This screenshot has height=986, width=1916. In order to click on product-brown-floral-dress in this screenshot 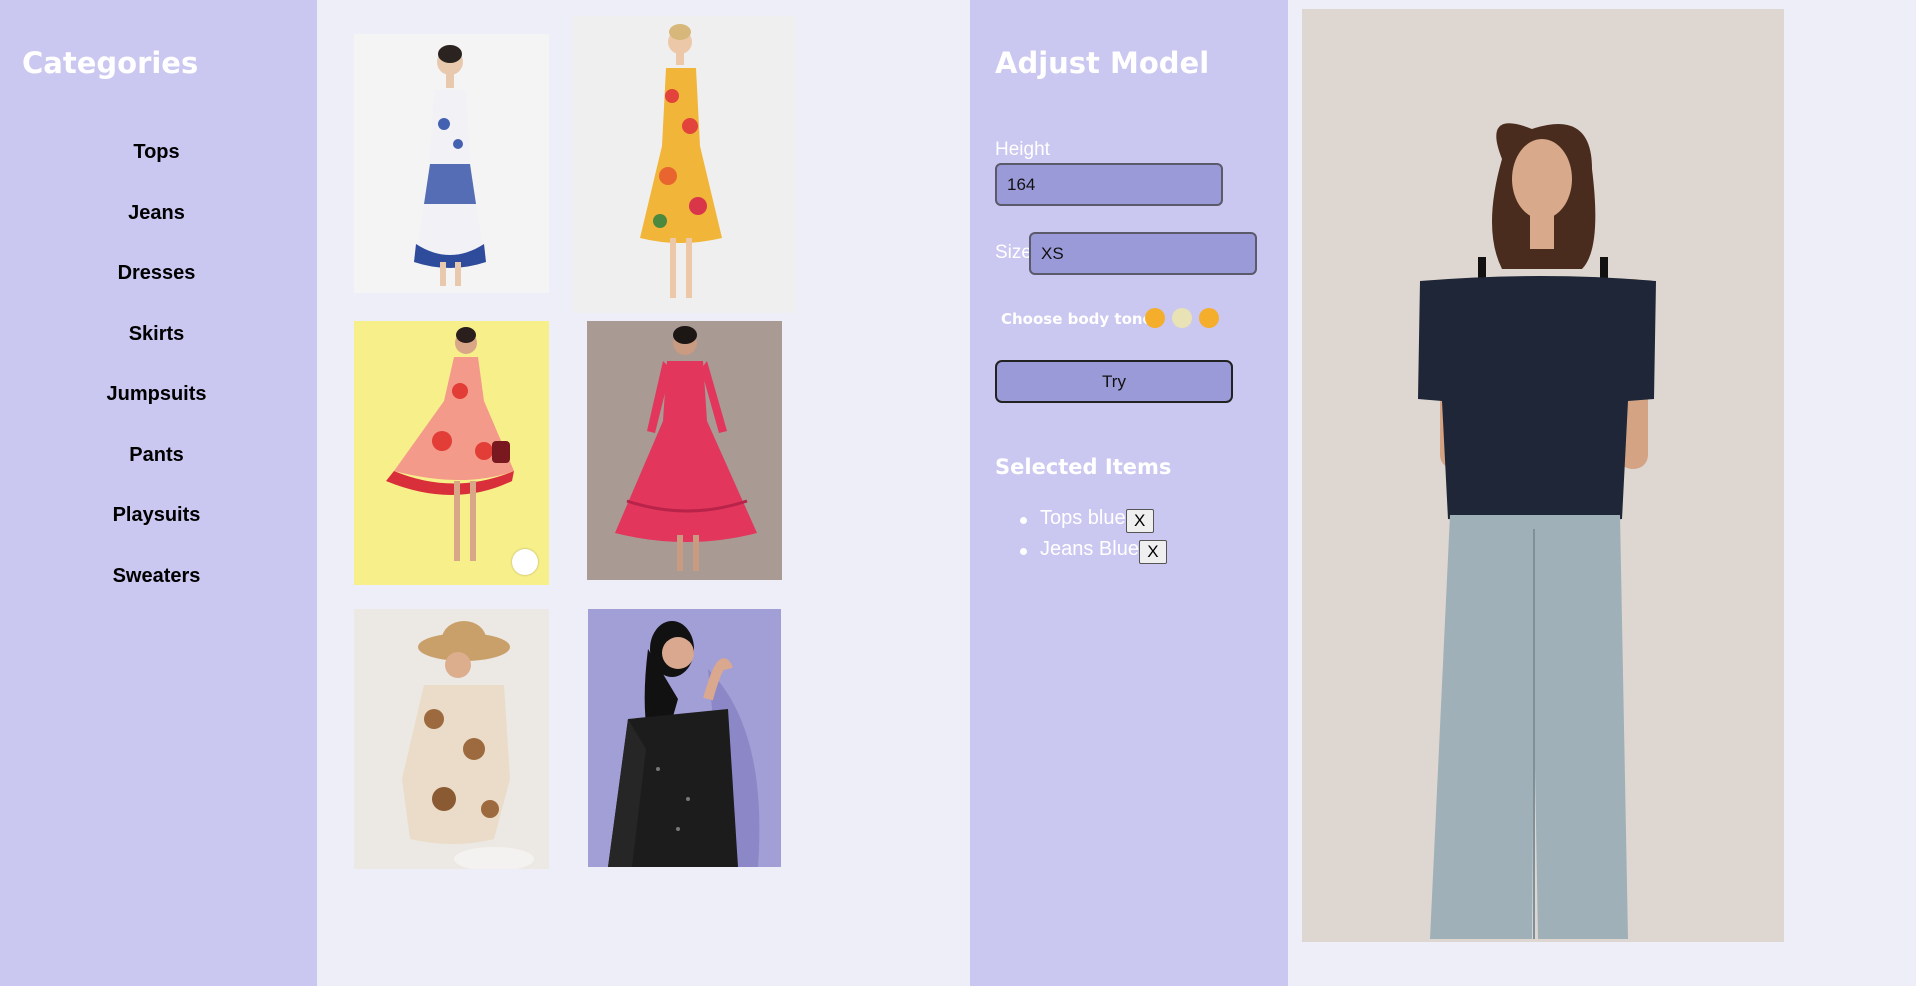, I will do `click(451, 739)`.